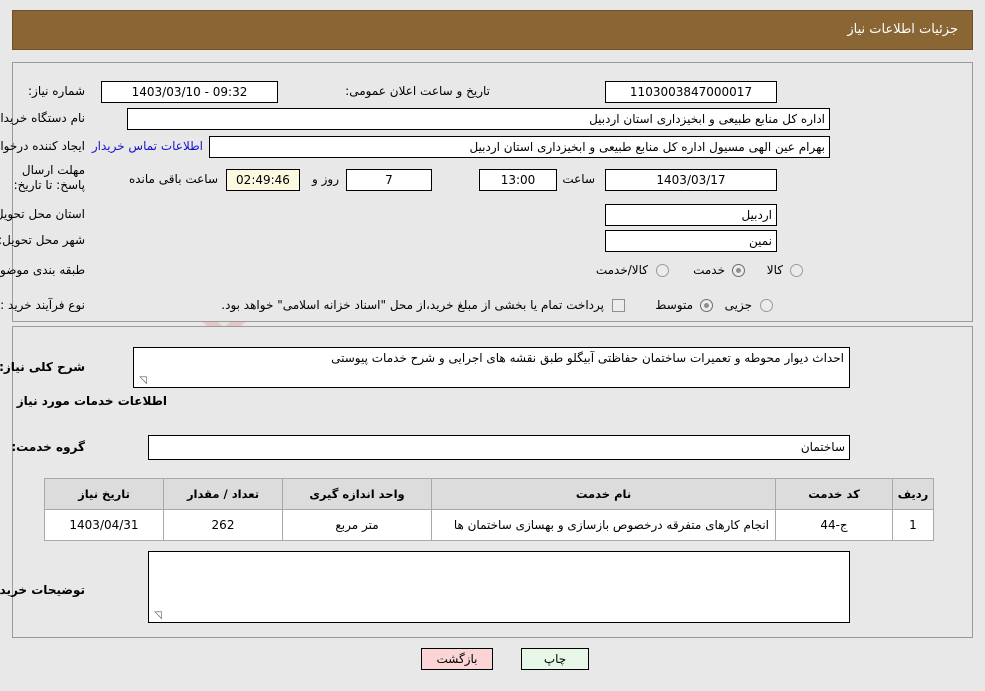  Describe the element at coordinates (42, 305) in the screenshot. I see `process-label: نوع فرآیند خرید :` at that location.